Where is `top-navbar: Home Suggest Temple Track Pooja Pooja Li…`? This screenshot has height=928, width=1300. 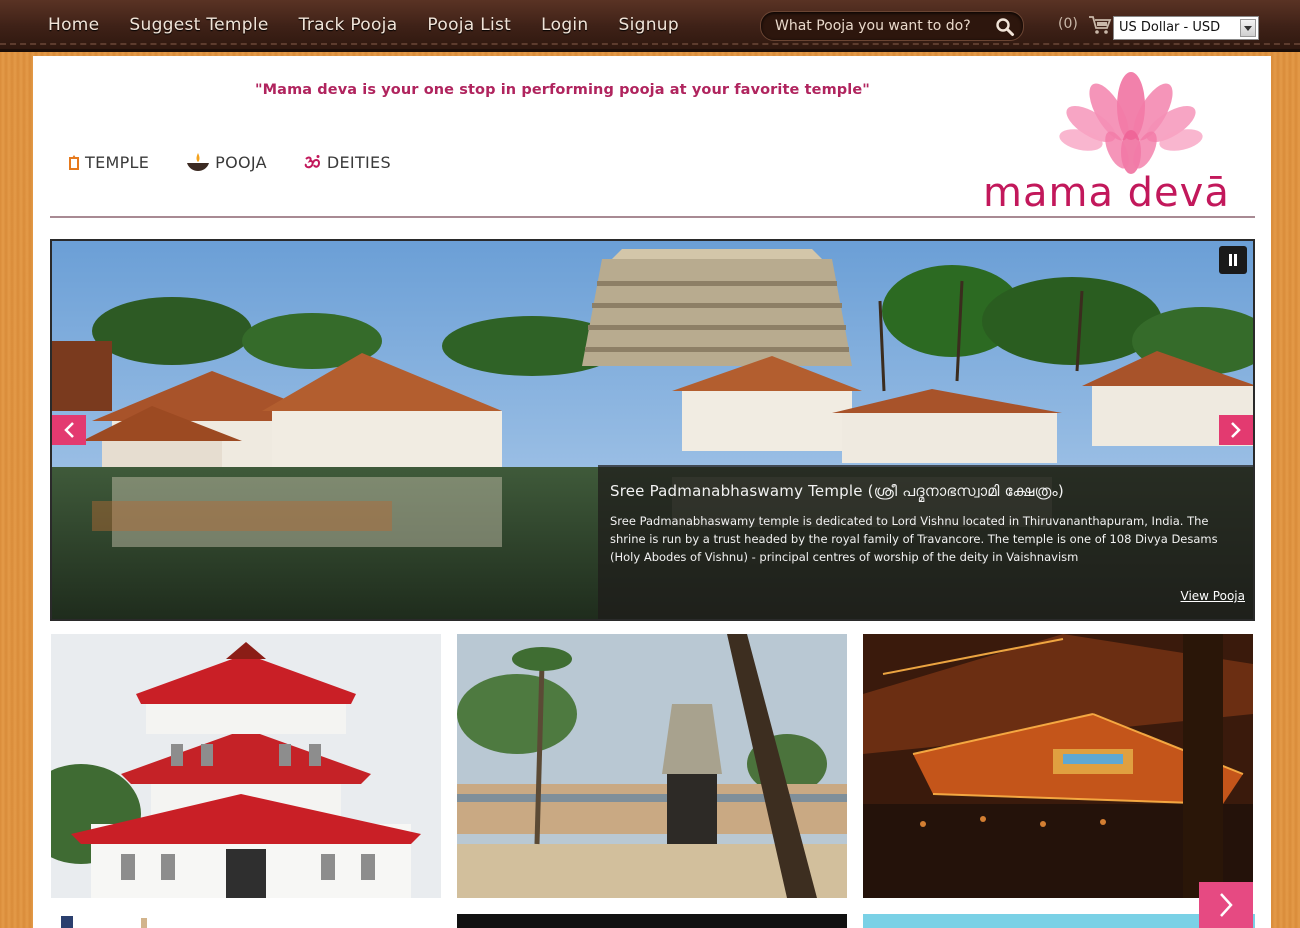 top-navbar: Home Suggest Temple Track Pooja Pooja Li… is located at coordinates (650, 26).